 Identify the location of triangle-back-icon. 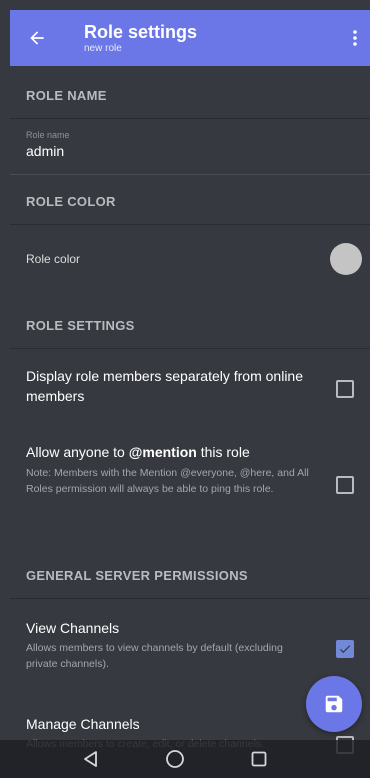
(90, 759).